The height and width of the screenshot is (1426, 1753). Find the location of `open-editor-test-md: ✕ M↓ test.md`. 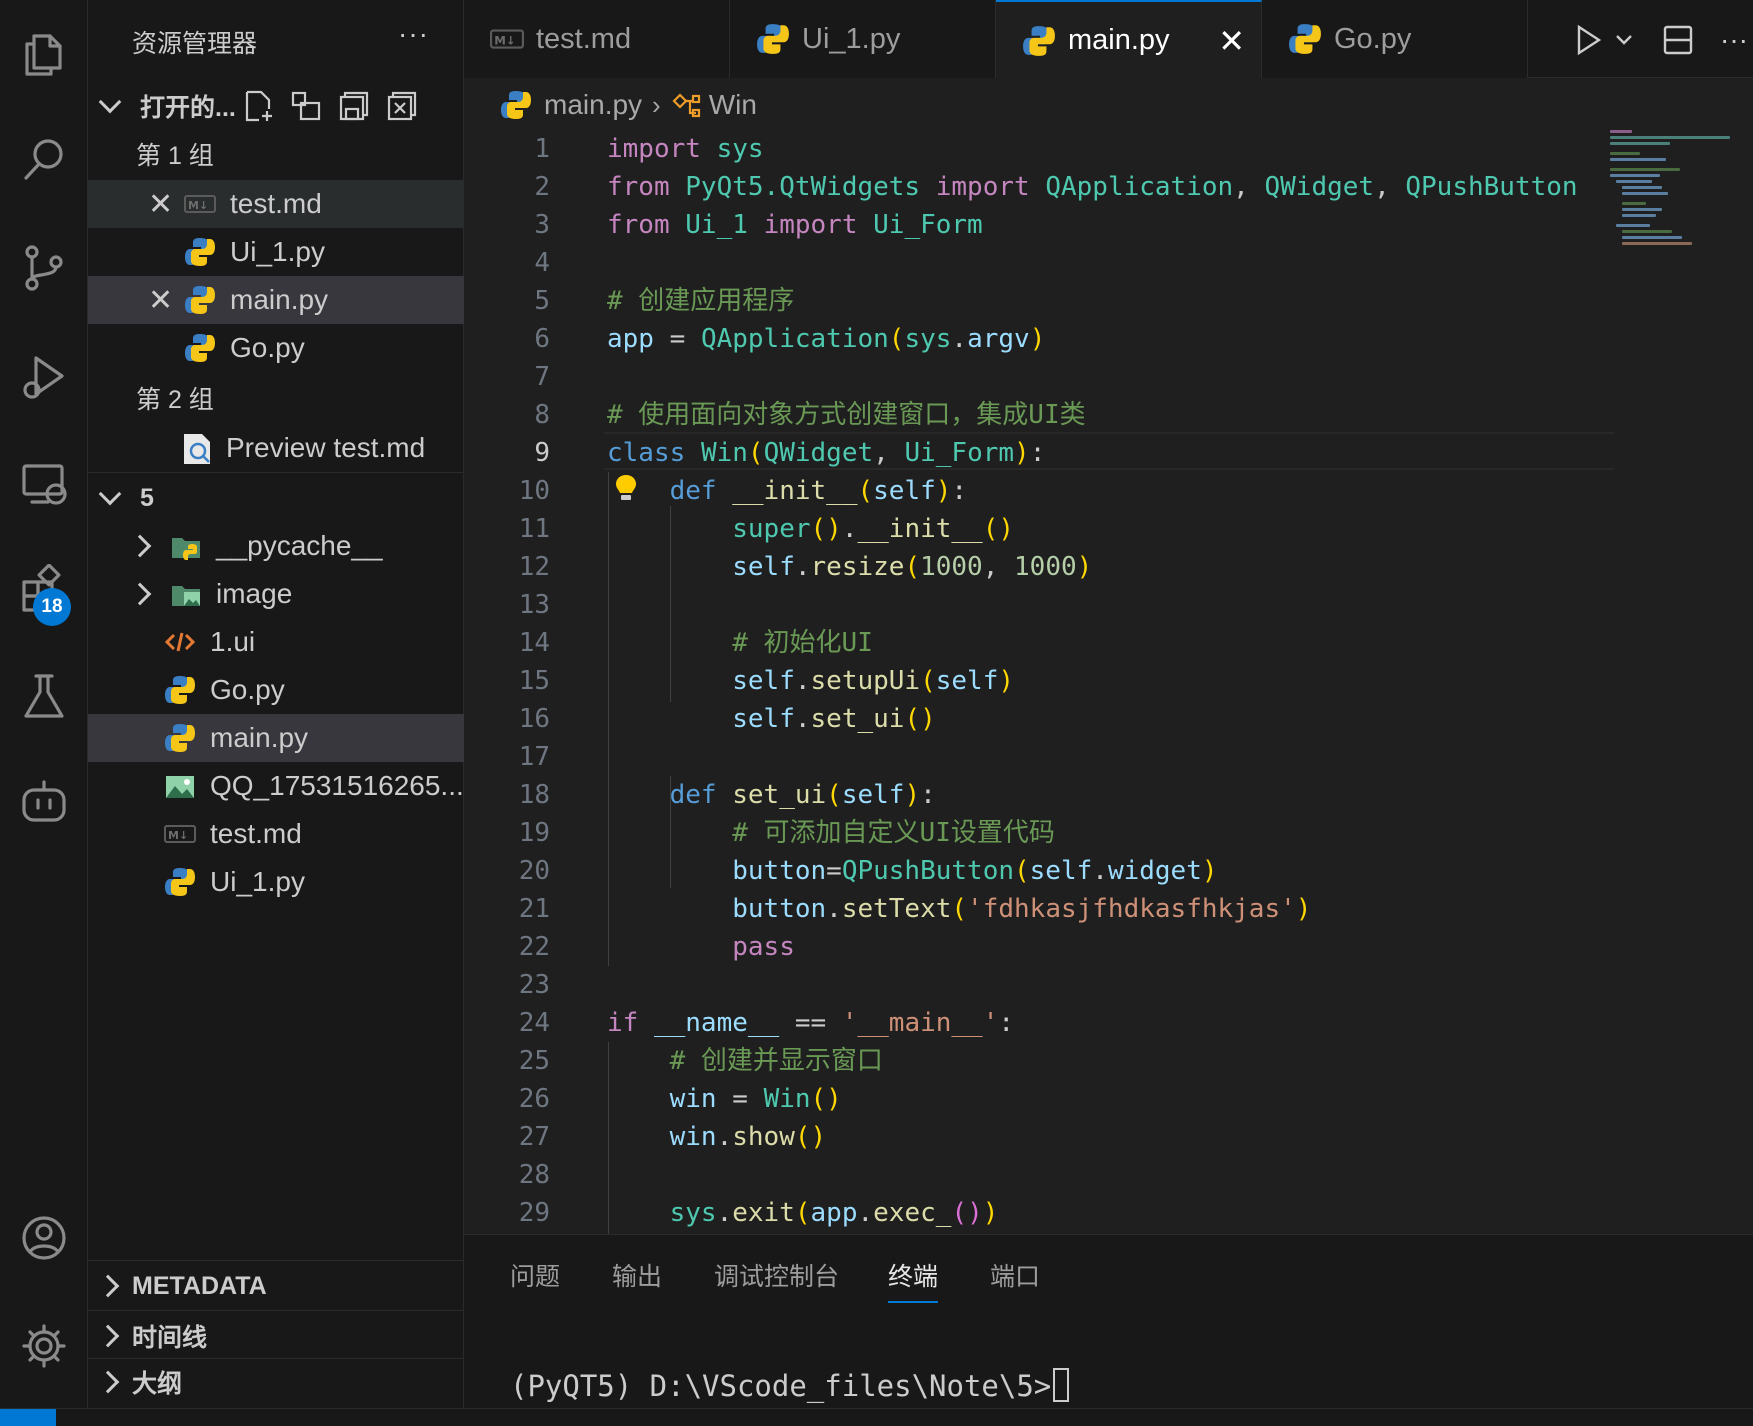

open-editor-test-md: ✕ M↓ test.md is located at coordinates (276, 204).